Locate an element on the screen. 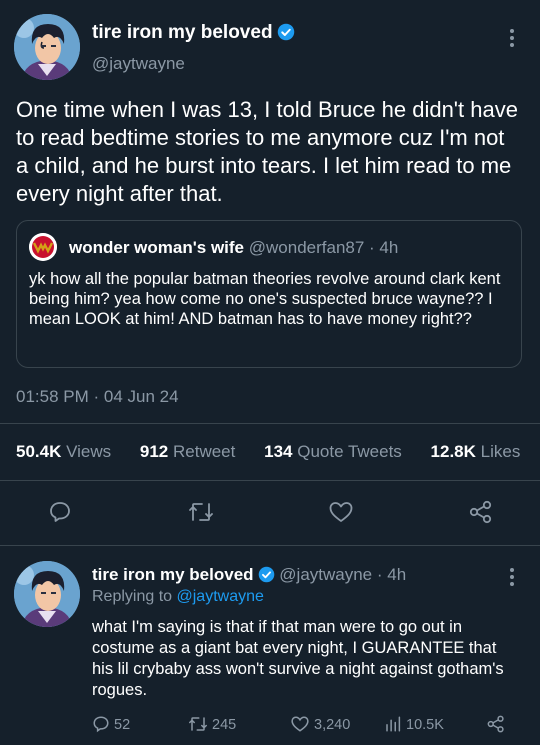 This screenshot has width=540, height=745. replying-handle-link: @jaytwayne is located at coordinates (220, 596).